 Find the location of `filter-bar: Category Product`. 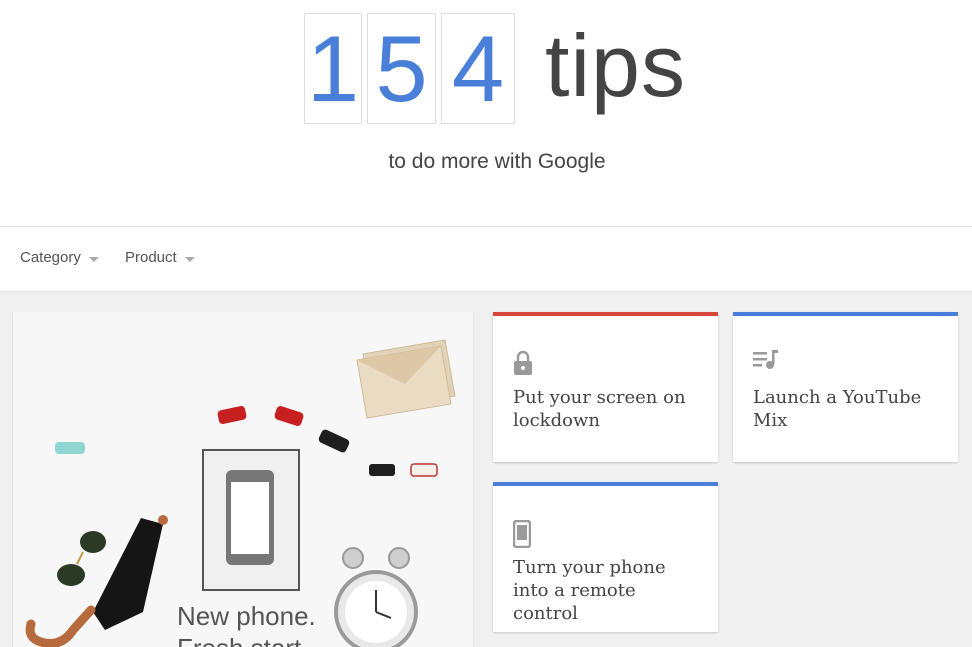

filter-bar: Category Product is located at coordinates (486, 259).